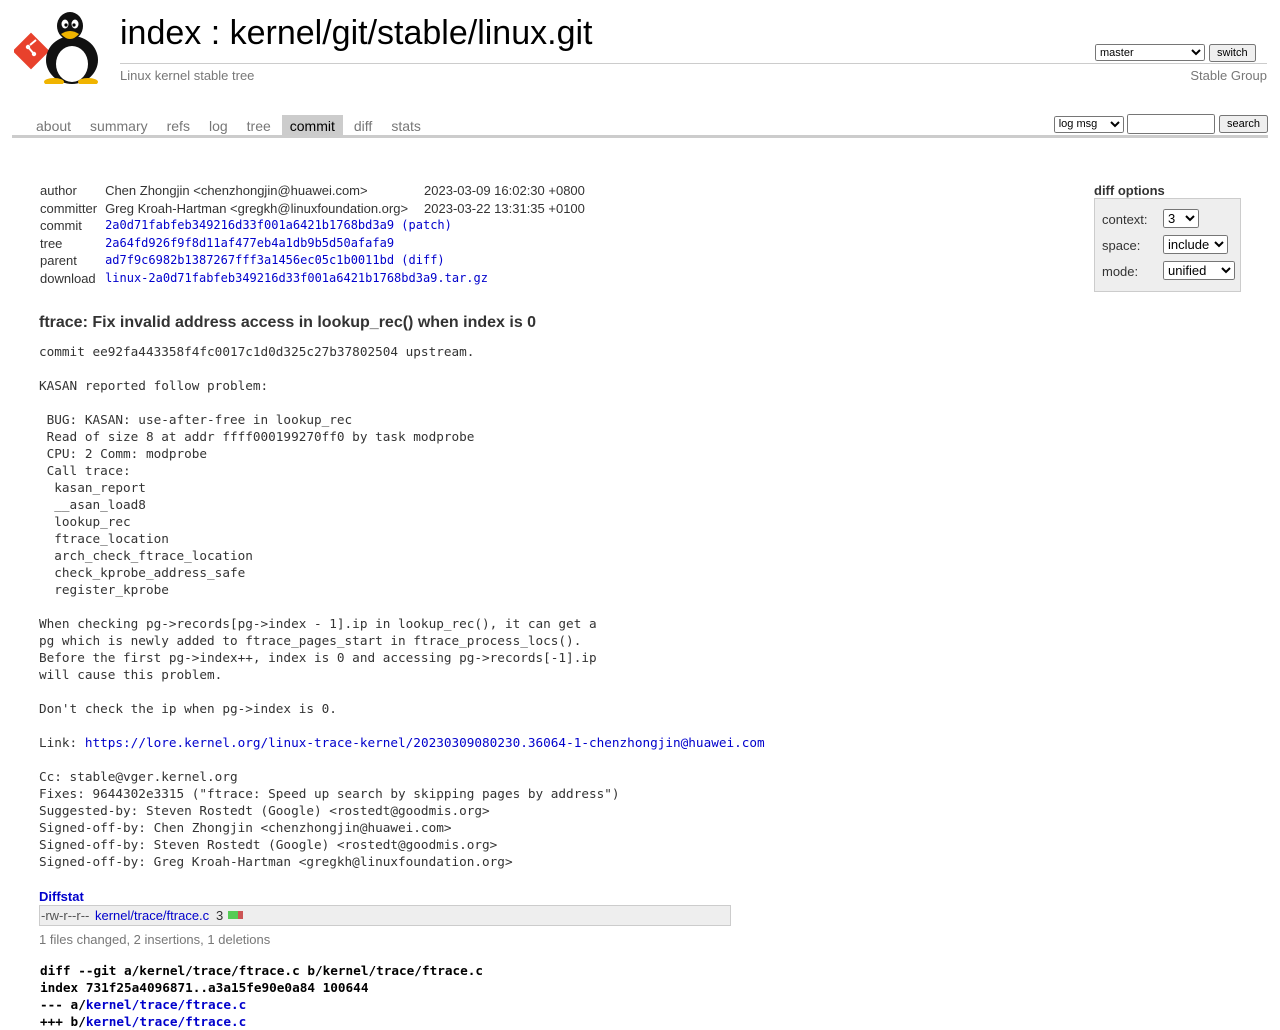  I want to click on tab-summary: summary, so click(119, 125).